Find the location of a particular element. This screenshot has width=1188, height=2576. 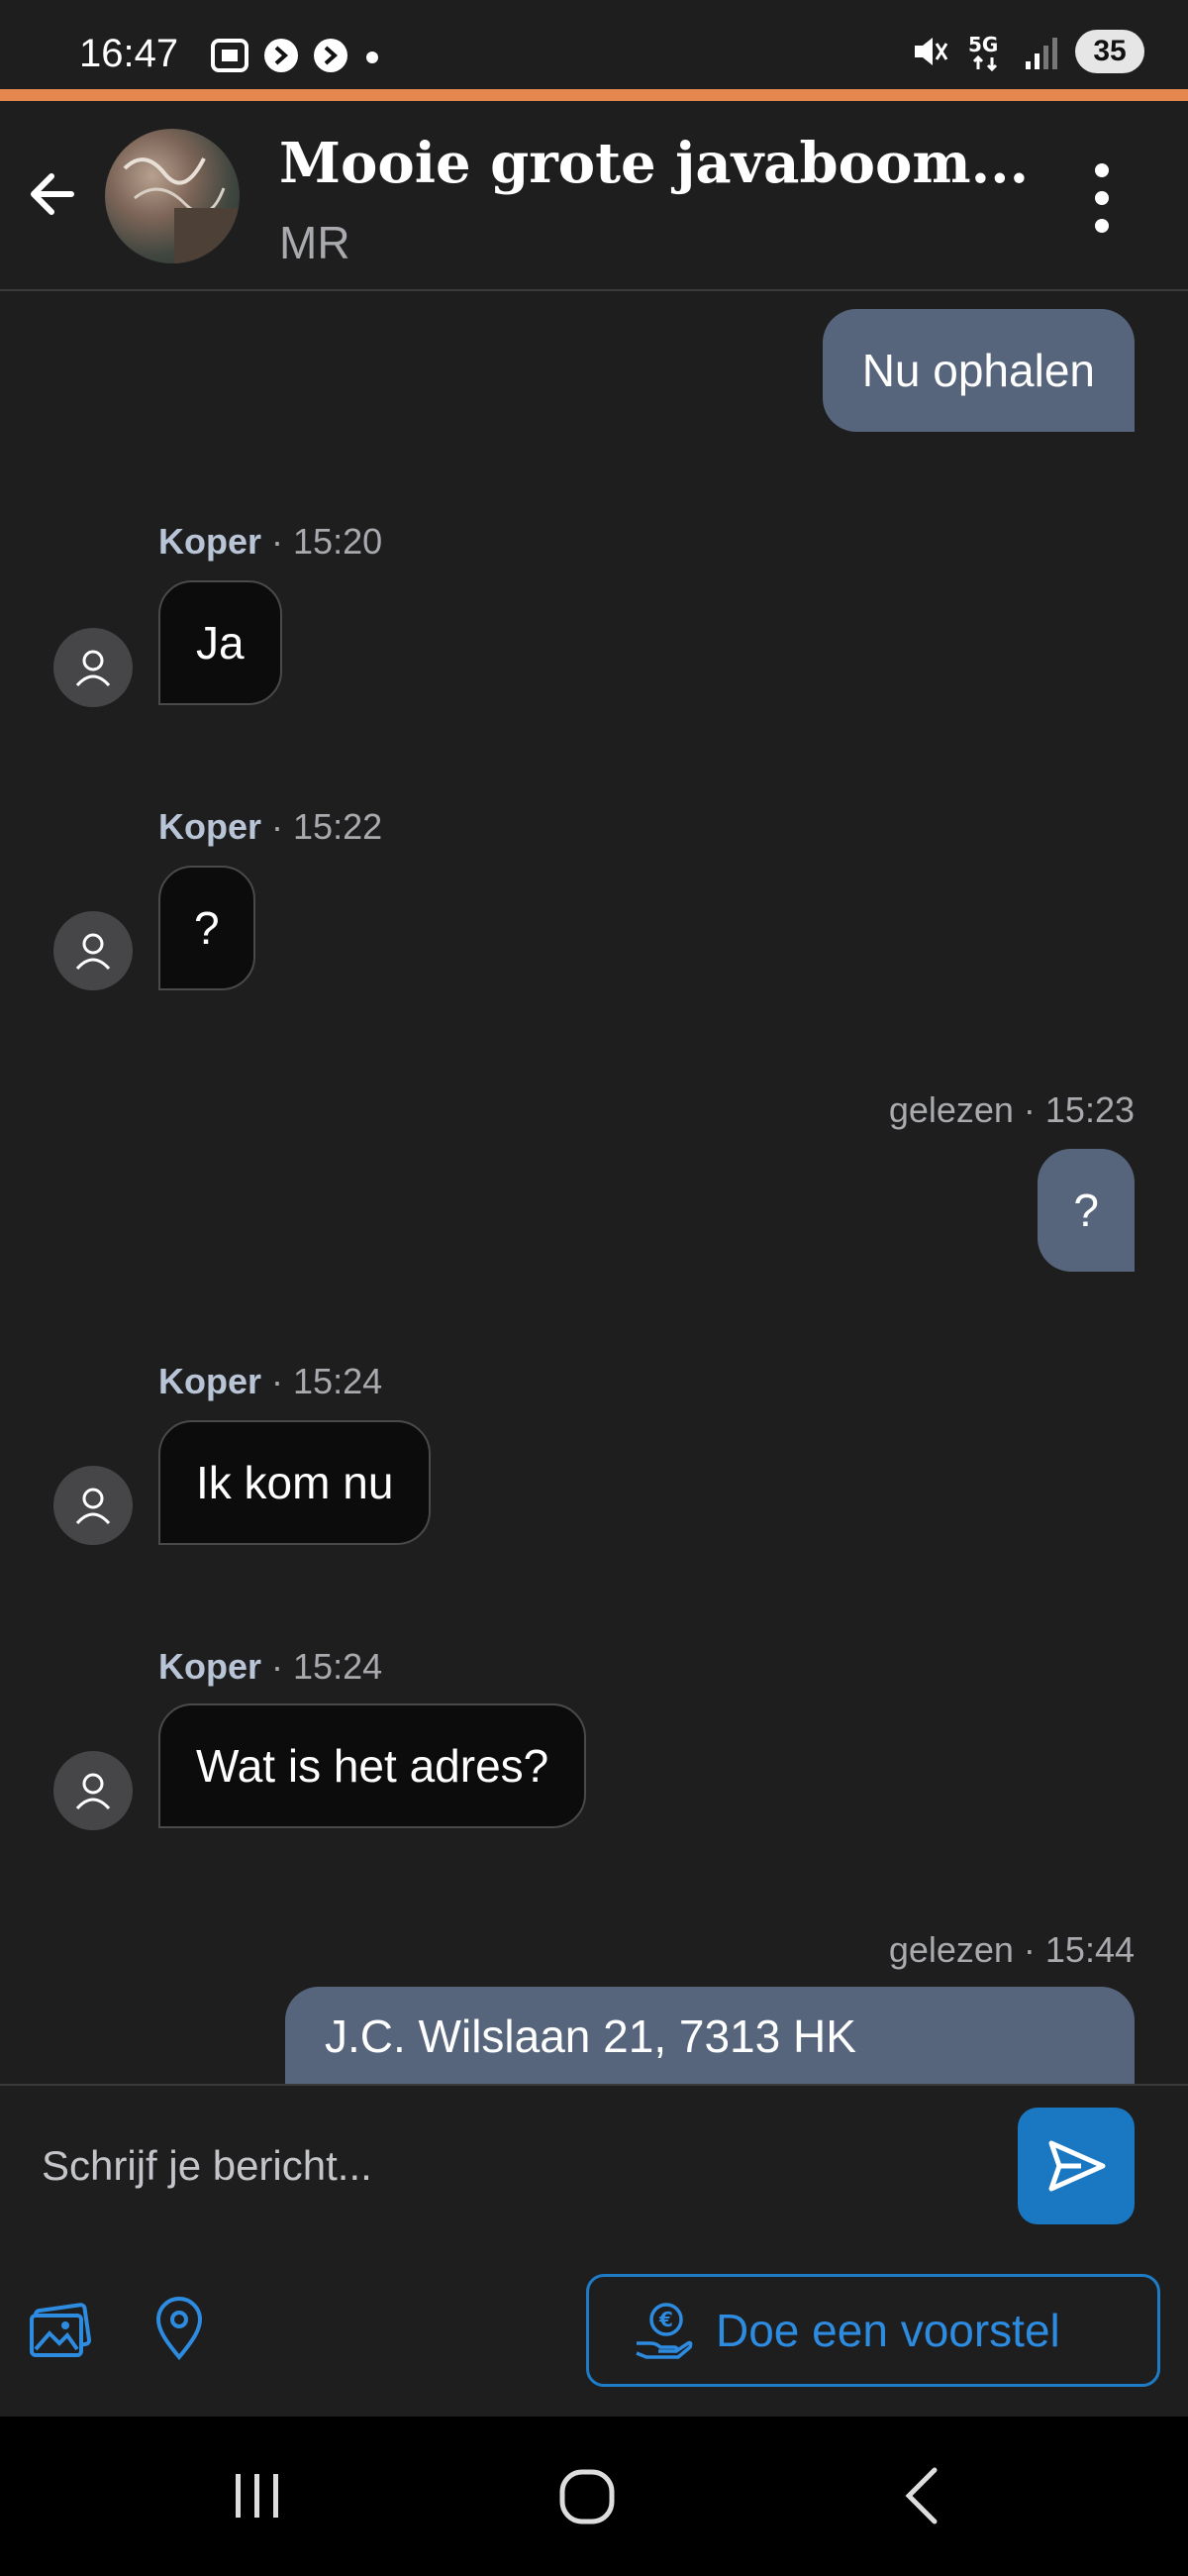

send-button is located at coordinates (1076, 2166).